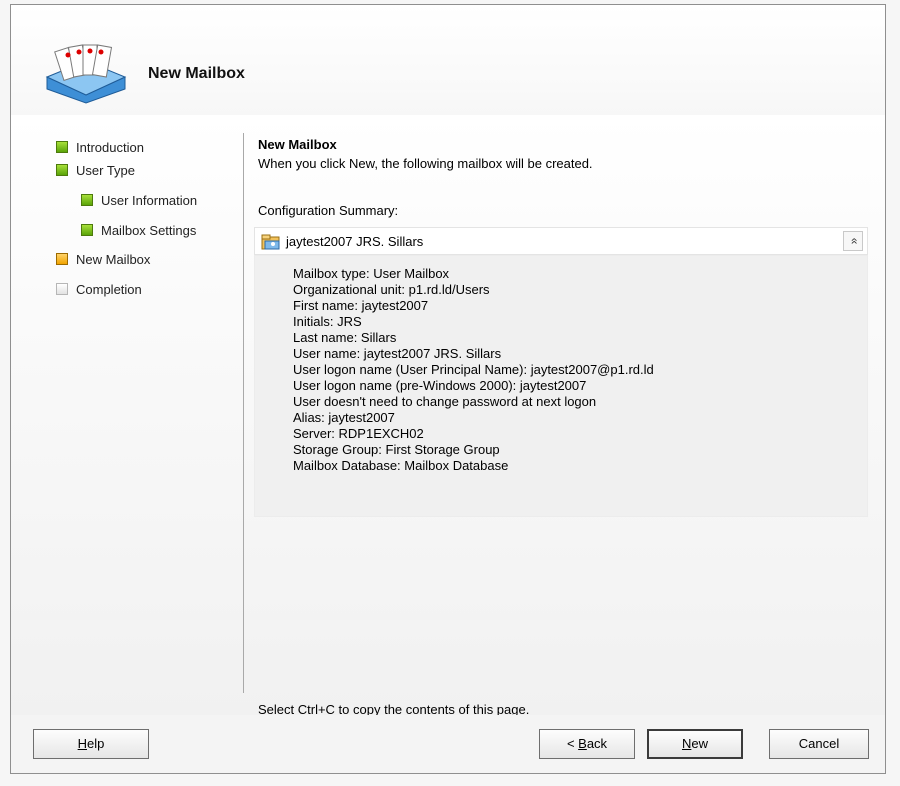  I want to click on wizard-title: New Mailbox, so click(196, 73).